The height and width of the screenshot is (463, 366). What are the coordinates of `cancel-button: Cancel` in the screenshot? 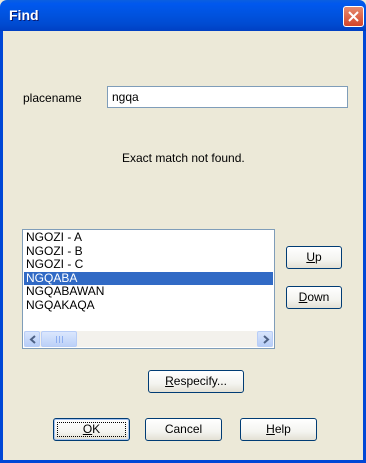 It's located at (183, 429).